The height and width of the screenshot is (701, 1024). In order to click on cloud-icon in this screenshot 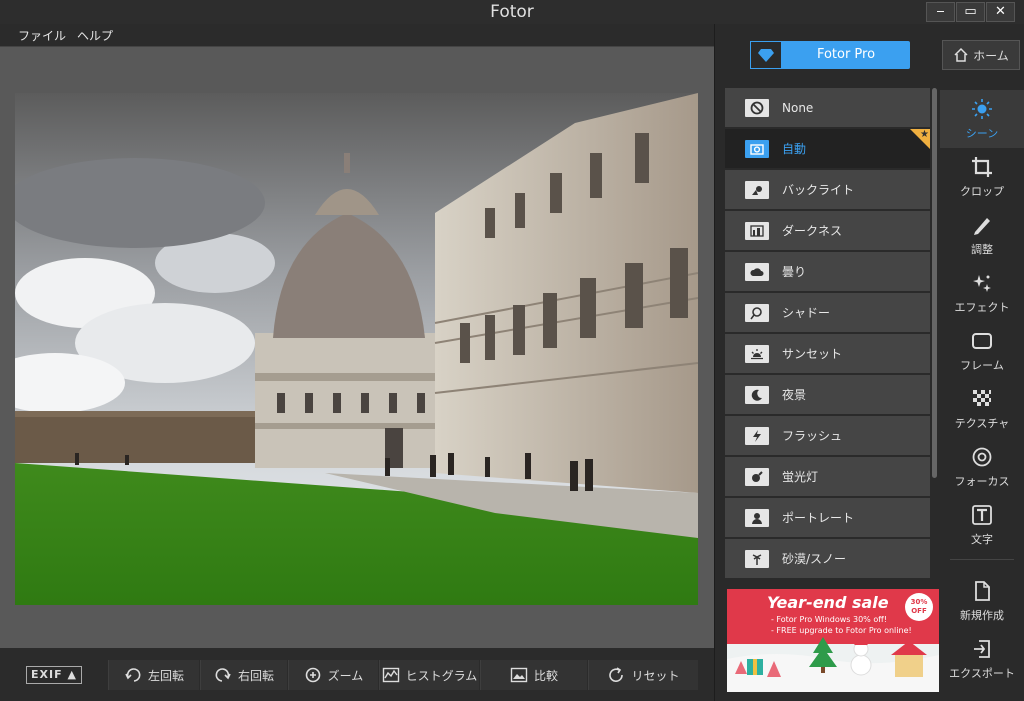, I will do `click(757, 271)`.